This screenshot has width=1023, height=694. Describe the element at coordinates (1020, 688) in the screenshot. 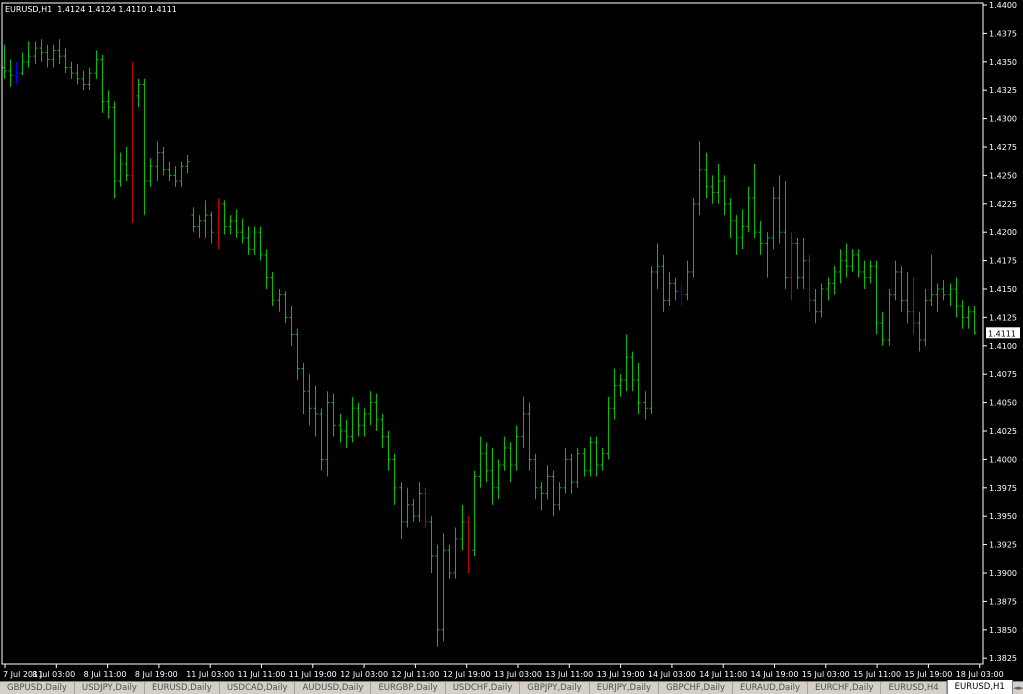

I see `scroll-right-icon: ►` at that location.